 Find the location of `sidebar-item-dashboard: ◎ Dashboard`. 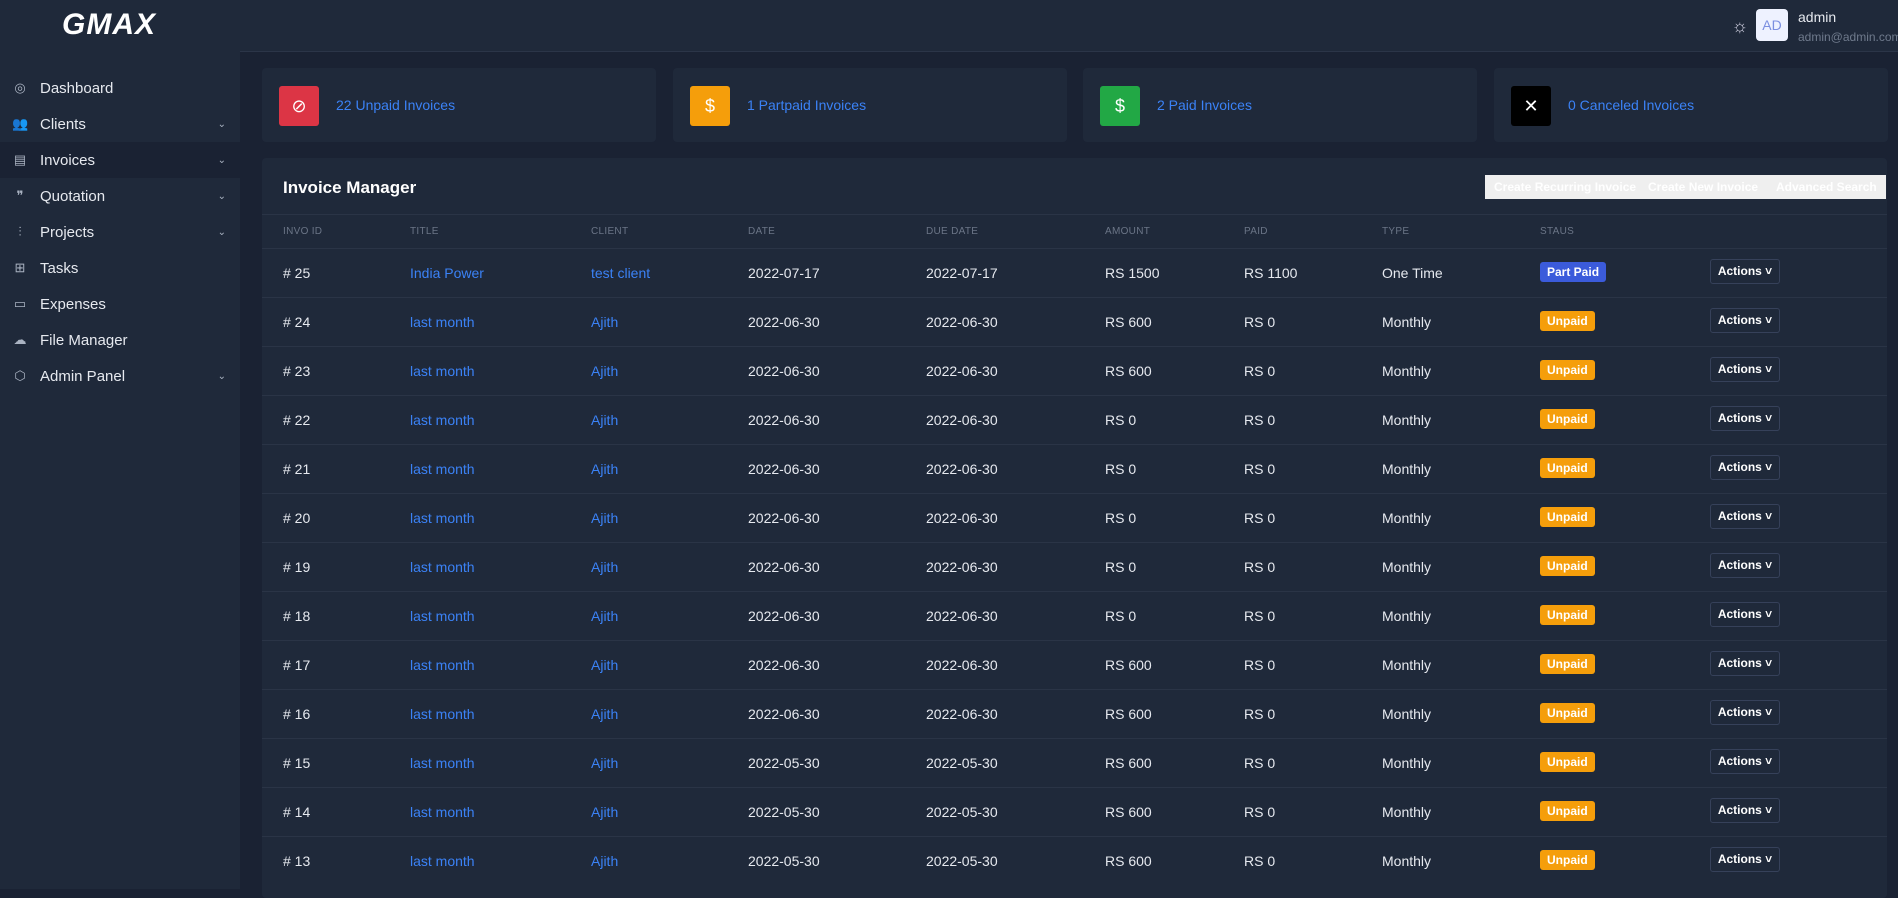

sidebar-item-dashboard: ◎ Dashboard is located at coordinates (120, 88).